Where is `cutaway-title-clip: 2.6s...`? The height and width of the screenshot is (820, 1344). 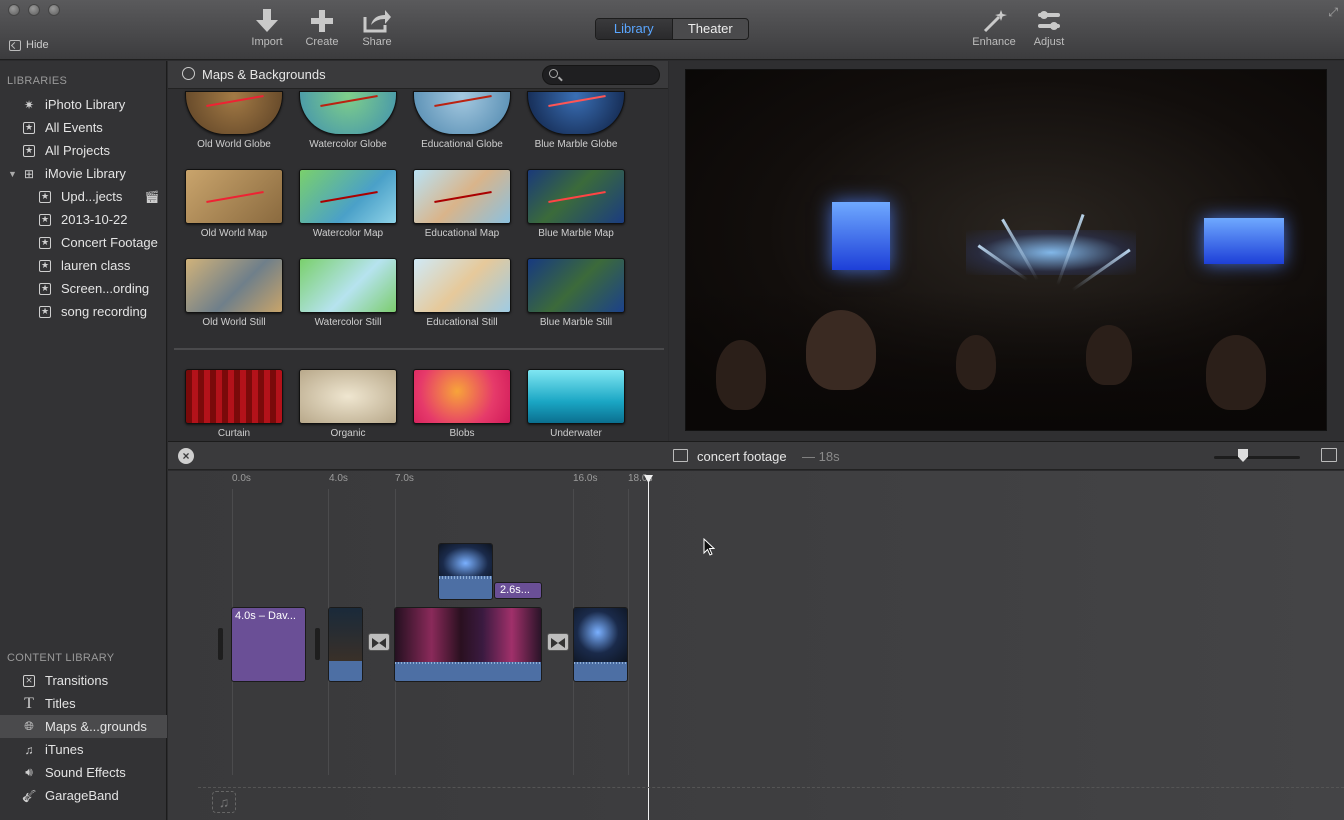 cutaway-title-clip: 2.6s... is located at coordinates (518, 590).